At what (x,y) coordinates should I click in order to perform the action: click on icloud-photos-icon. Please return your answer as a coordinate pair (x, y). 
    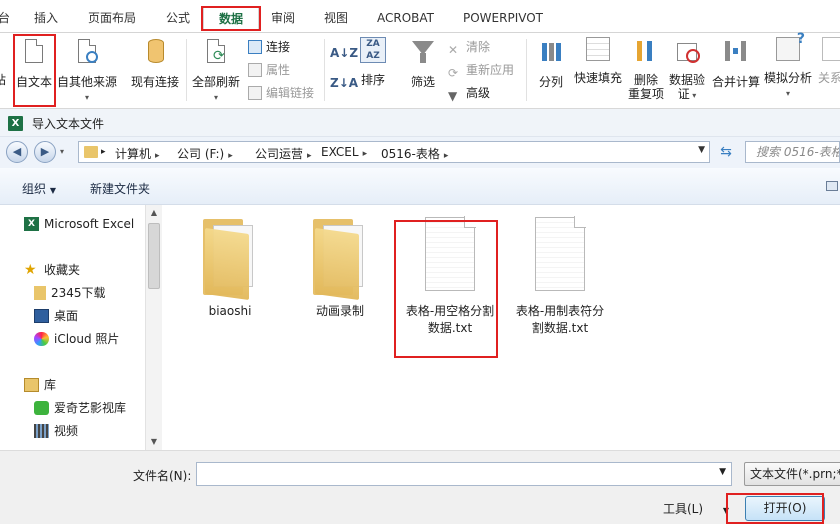
    Looking at the image, I should click on (41, 338).